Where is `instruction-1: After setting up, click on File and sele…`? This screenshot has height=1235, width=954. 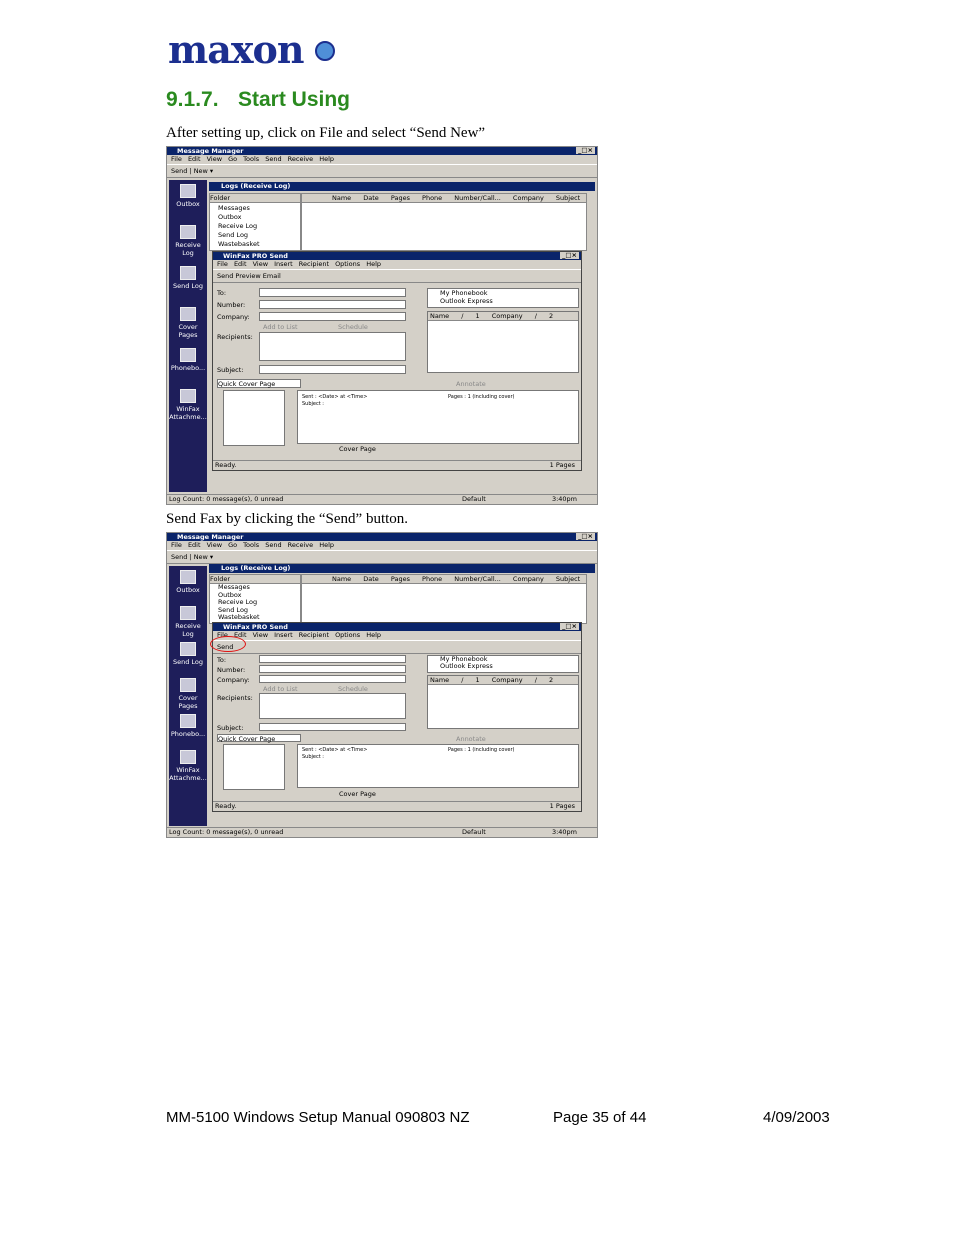 instruction-1: After setting up, click on File and sele… is located at coordinates (326, 133).